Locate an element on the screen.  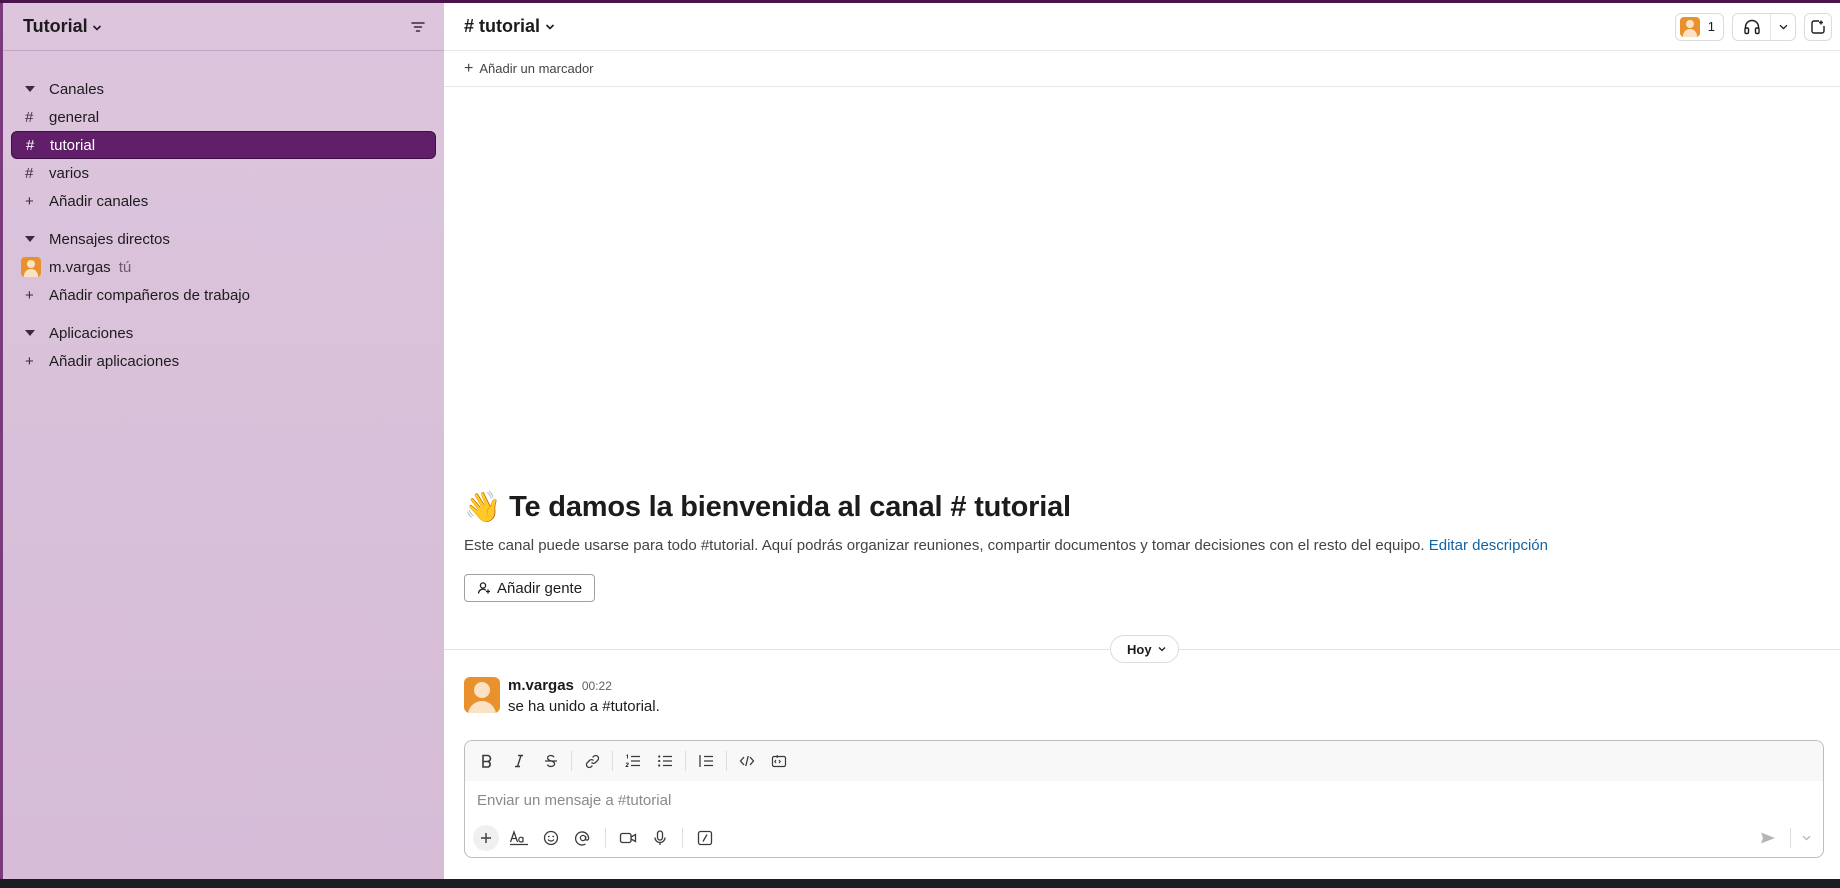
workspace-header: Tutorial is located at coordinates (223, 27).